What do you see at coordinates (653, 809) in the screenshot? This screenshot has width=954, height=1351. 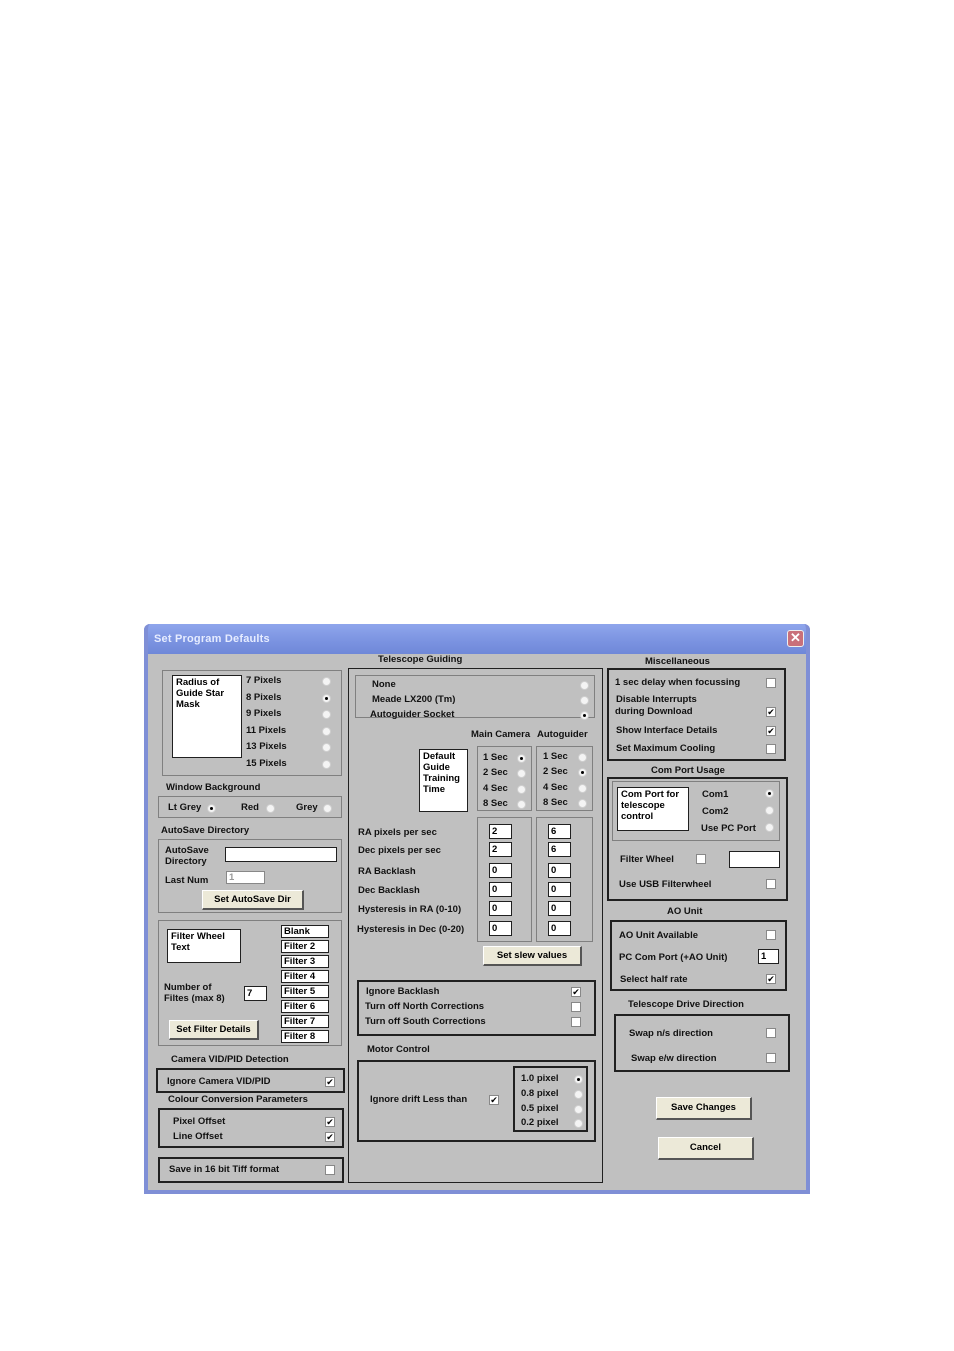 I see `com-port-memo: Com Port for telescope control` at bounding box center [653, 809].